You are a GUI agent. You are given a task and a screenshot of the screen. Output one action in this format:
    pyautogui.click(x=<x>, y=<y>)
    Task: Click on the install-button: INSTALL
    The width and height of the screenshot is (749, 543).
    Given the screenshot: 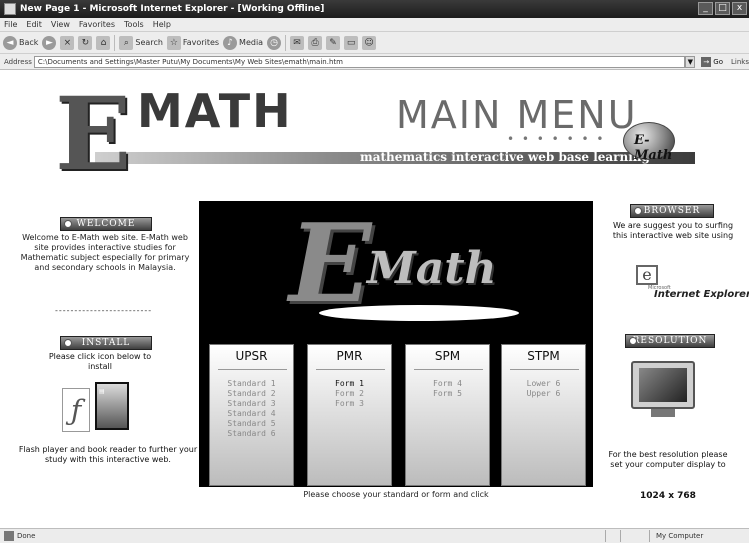 What is the action you would take?
    pyautogui.click(x=106, y=343)
    